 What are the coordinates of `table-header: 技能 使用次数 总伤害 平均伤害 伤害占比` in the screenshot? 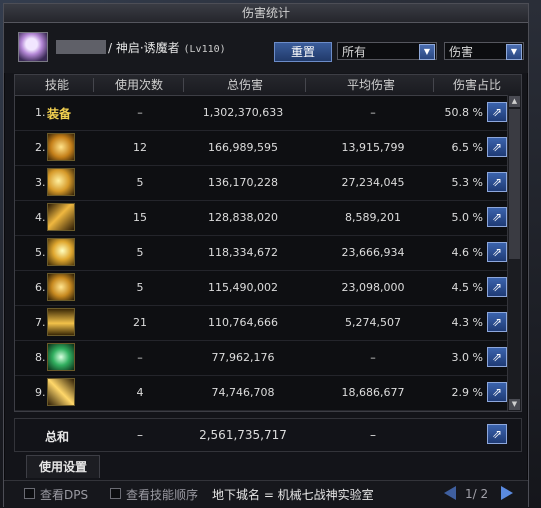 It's located at (268, 85).